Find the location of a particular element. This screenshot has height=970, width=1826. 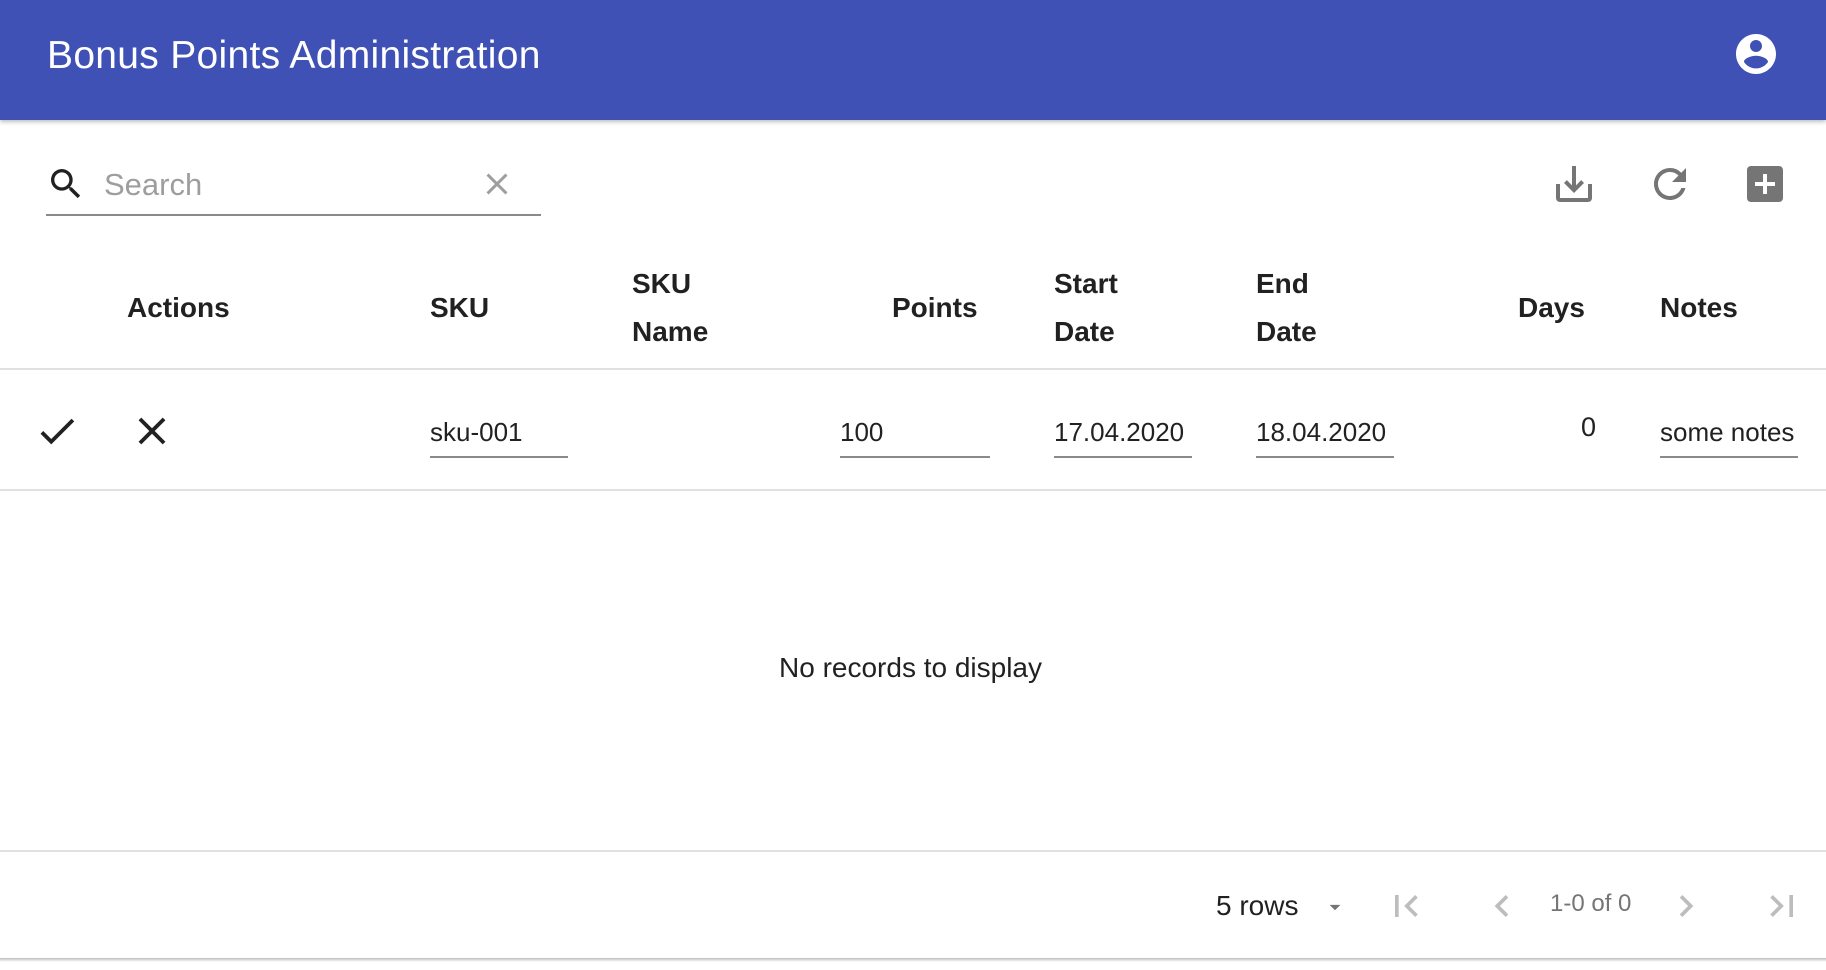

last-page-icon is located at coordinates (1782, 906).